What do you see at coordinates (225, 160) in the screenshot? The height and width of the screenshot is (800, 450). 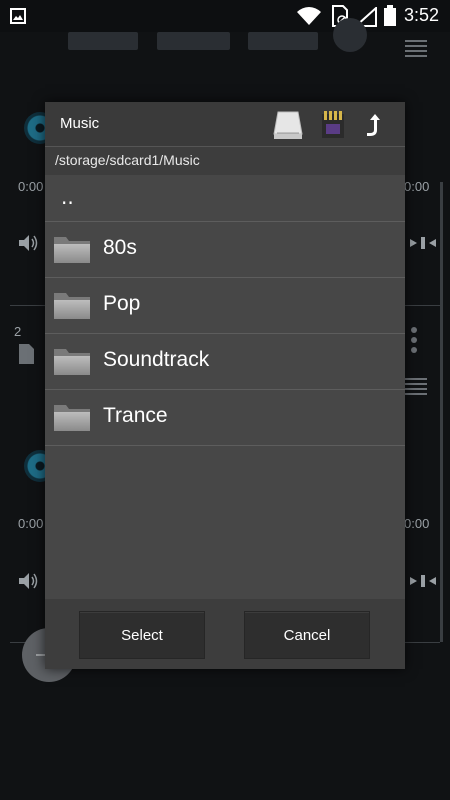 I see `current-path-bar: /storage/sdcard1/Music` at bounding box center [225, 160].